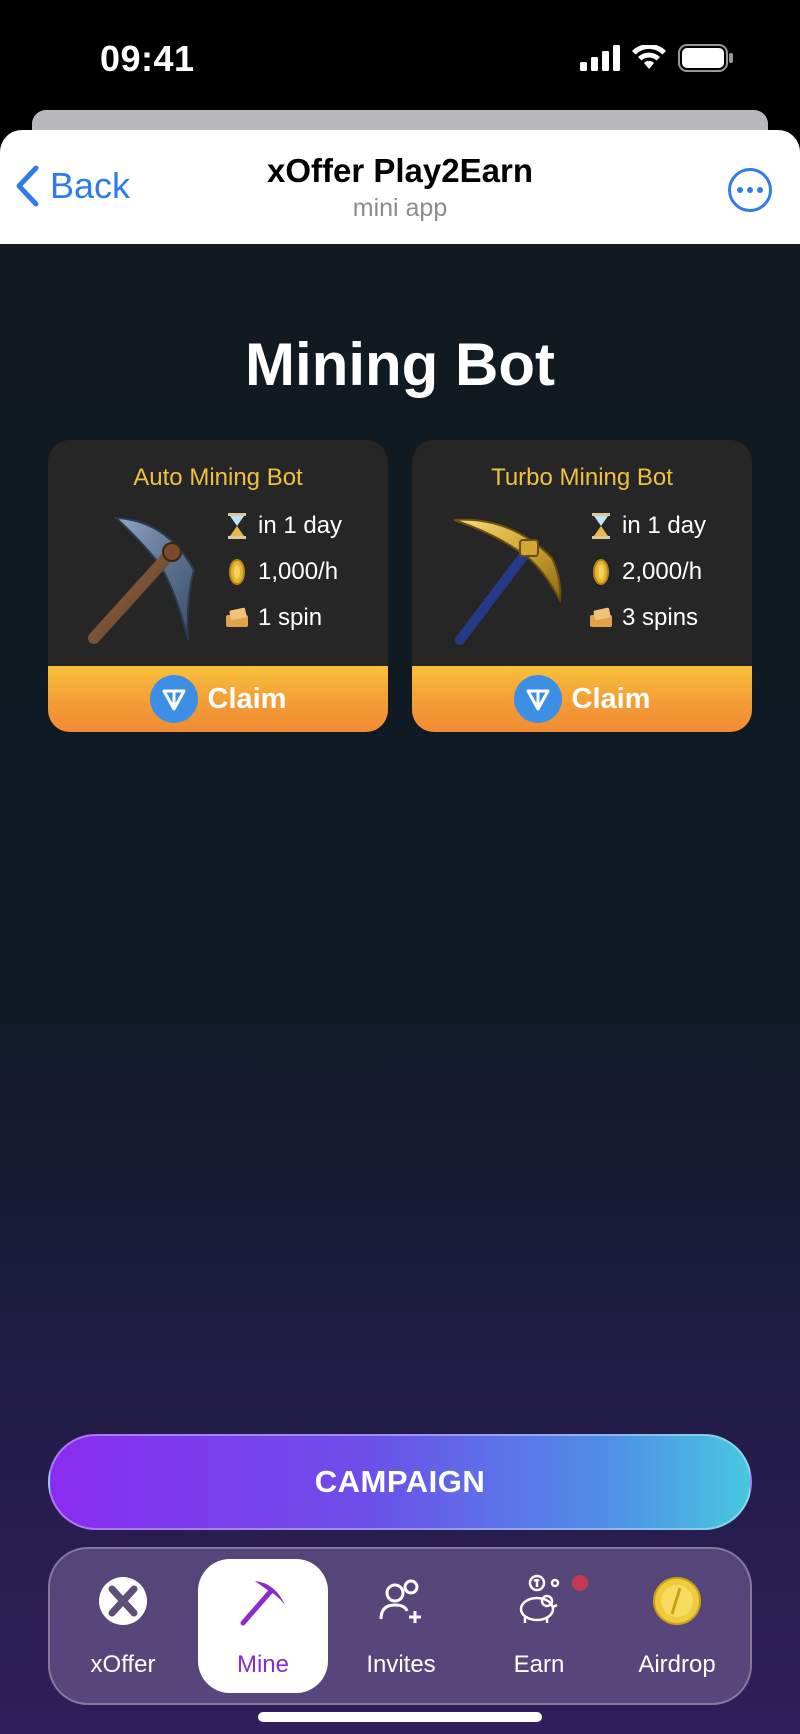  Describe the element at coordinates (539, 1601) in the screenshot. I see `piggy-bank-icon` at that location.